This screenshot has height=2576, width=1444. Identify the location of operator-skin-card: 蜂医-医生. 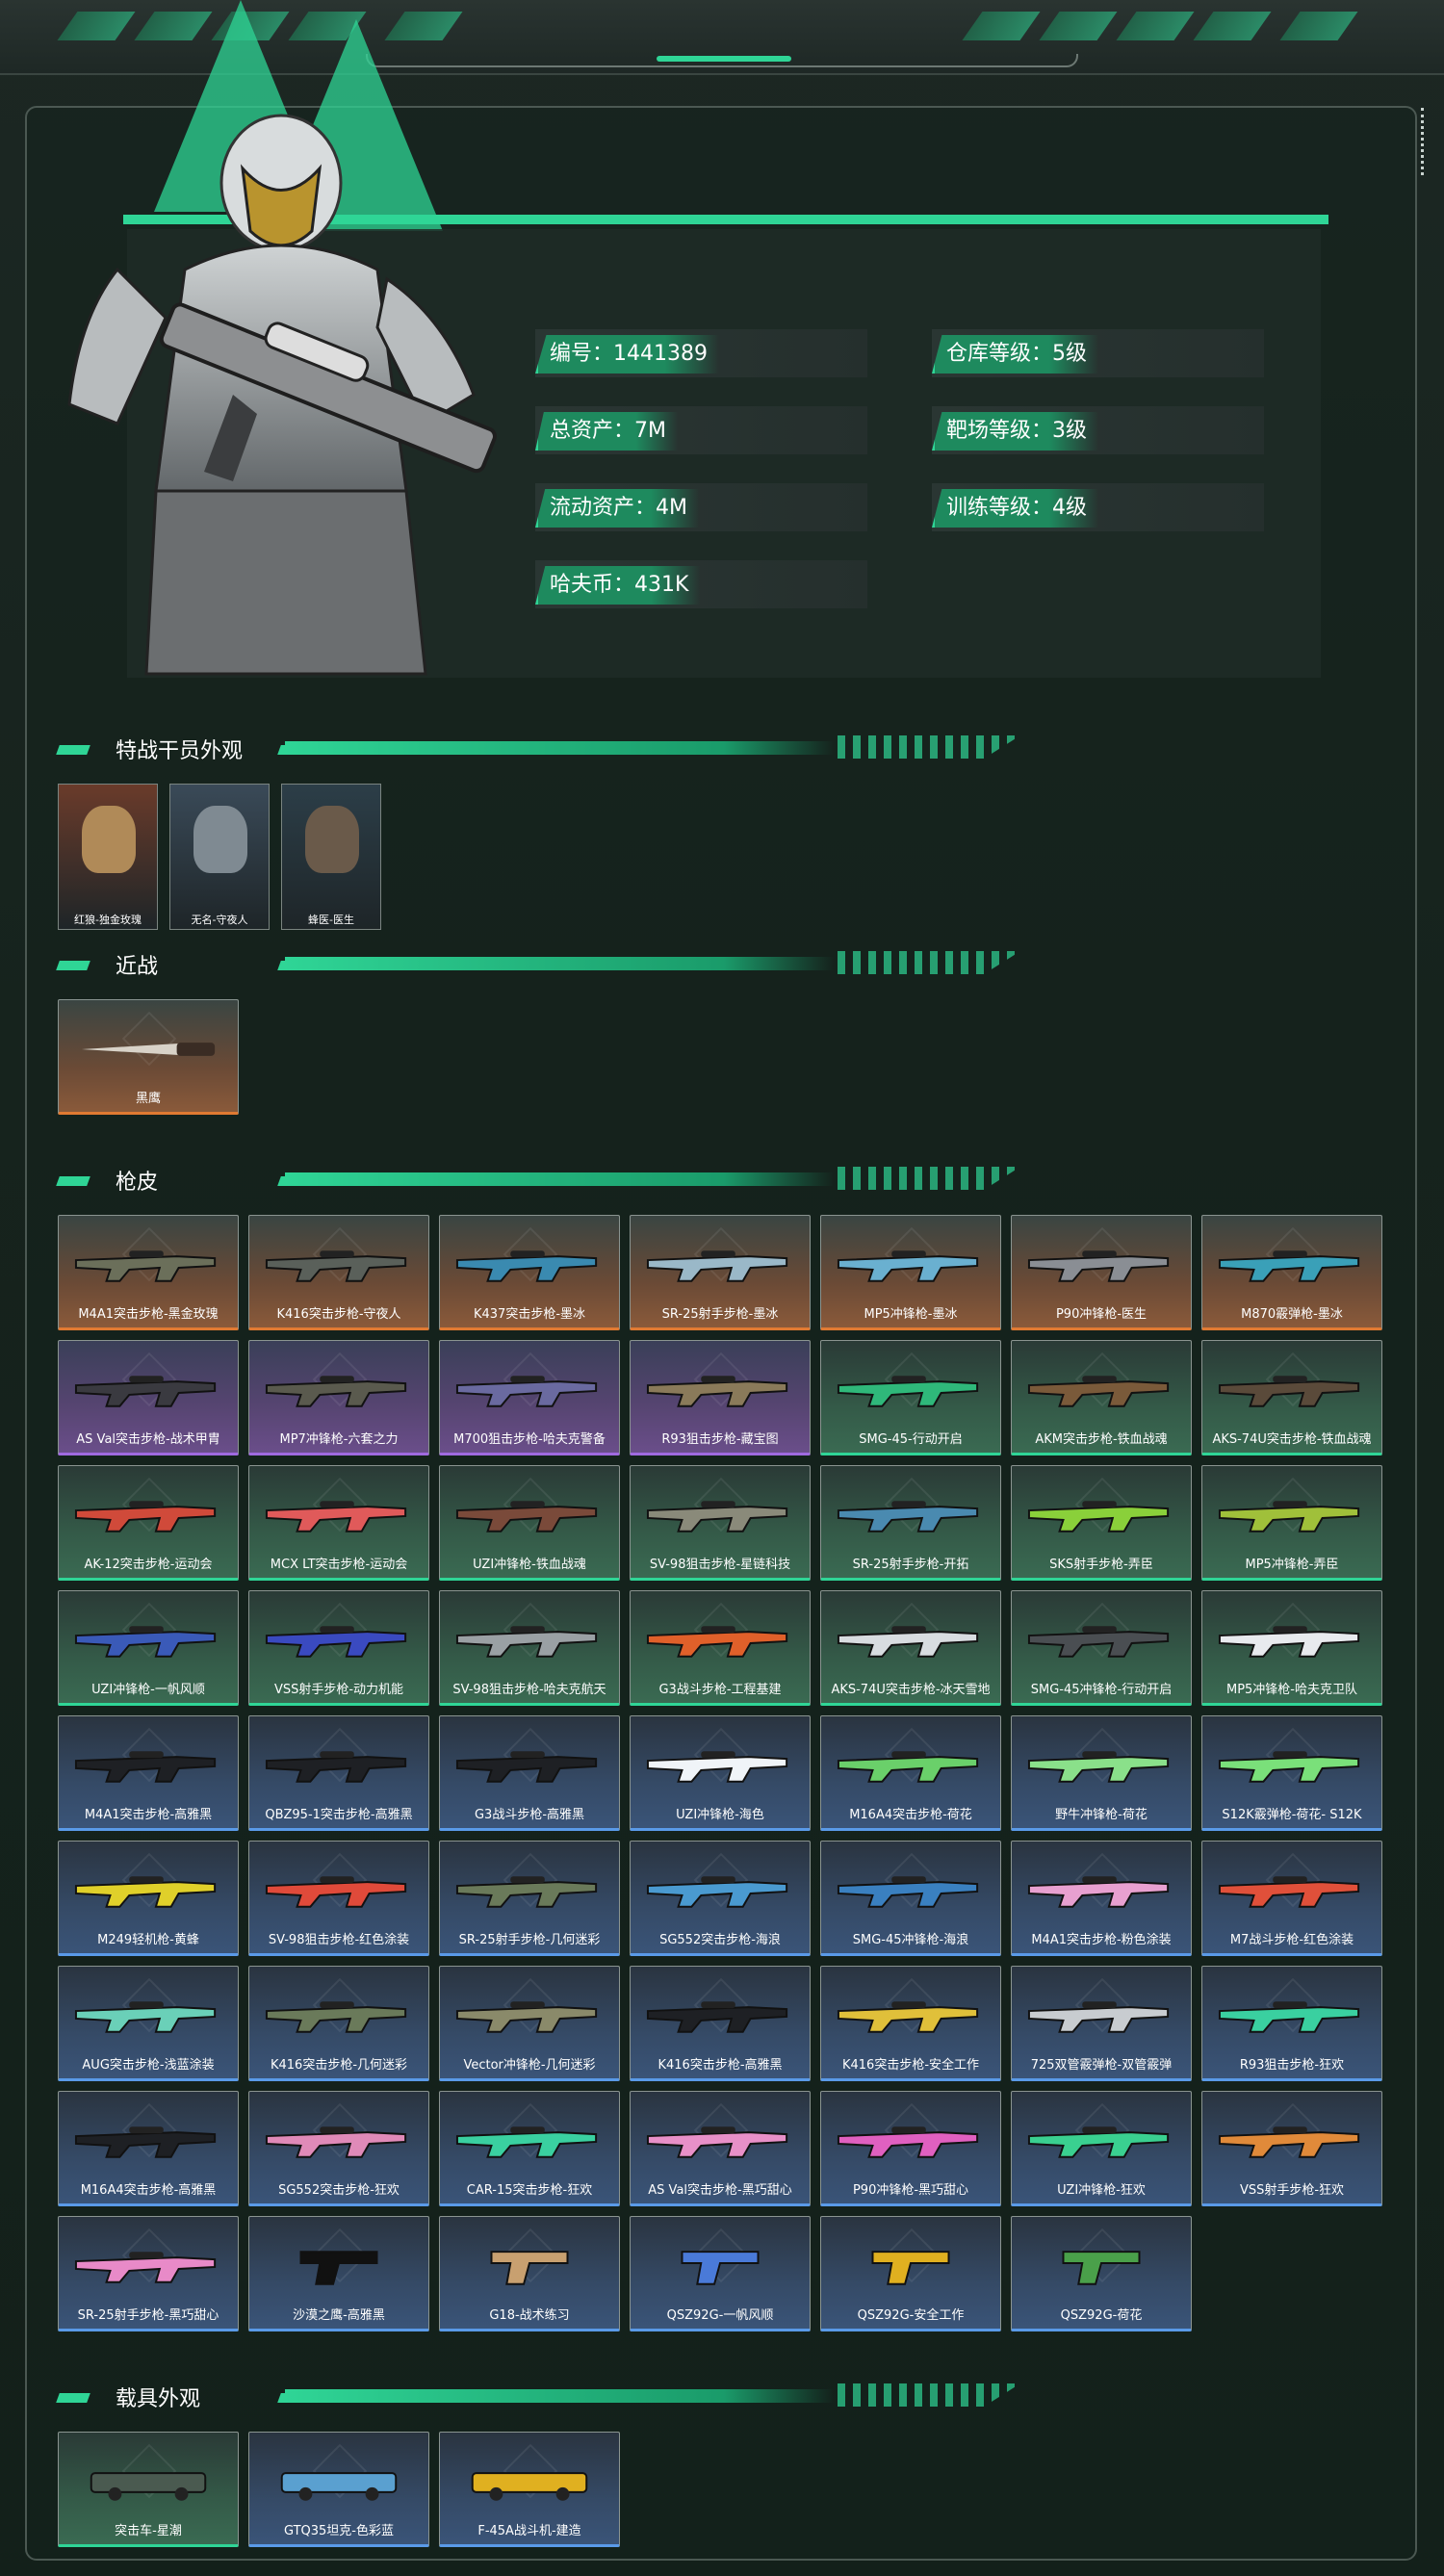
(331, 857).